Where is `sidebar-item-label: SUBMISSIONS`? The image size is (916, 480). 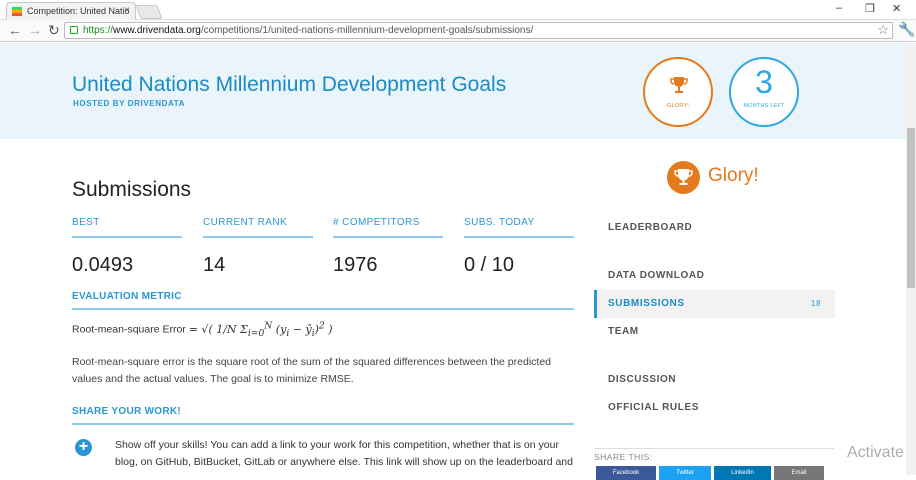
sidebar-item-label: SUBMISSIONS is located at coordinates (646, 303).